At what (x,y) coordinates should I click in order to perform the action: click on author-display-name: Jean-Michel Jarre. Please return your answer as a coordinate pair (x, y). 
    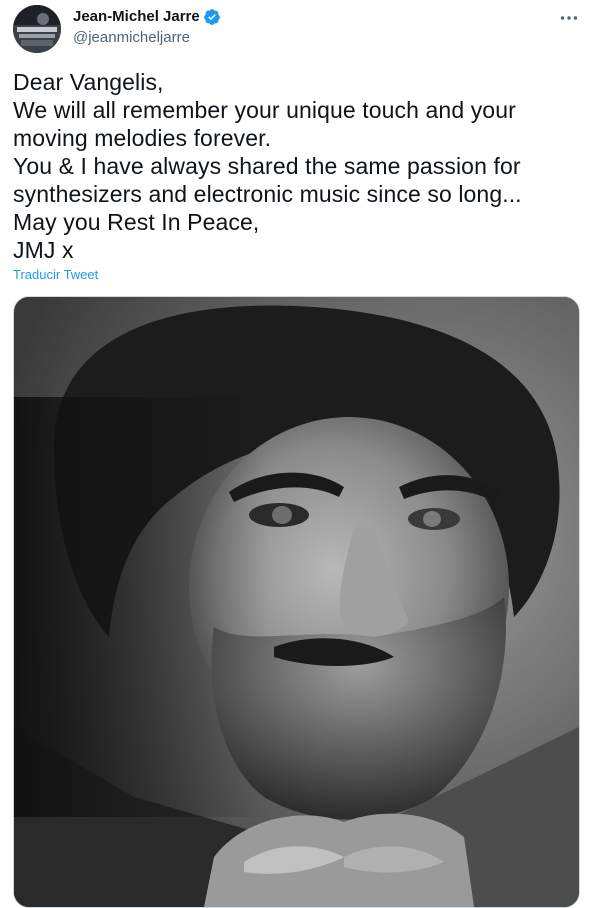
    Looking at the image, I should click on (136, 17).